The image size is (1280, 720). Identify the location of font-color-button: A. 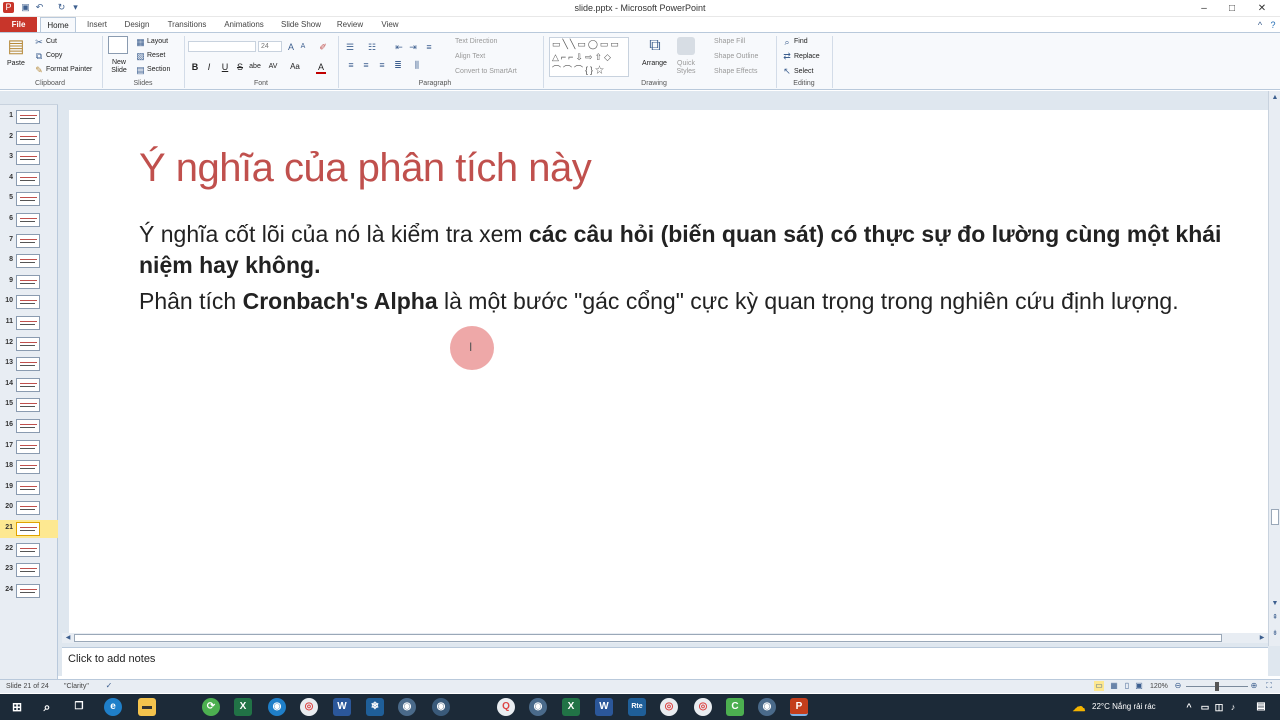
(321, 68).